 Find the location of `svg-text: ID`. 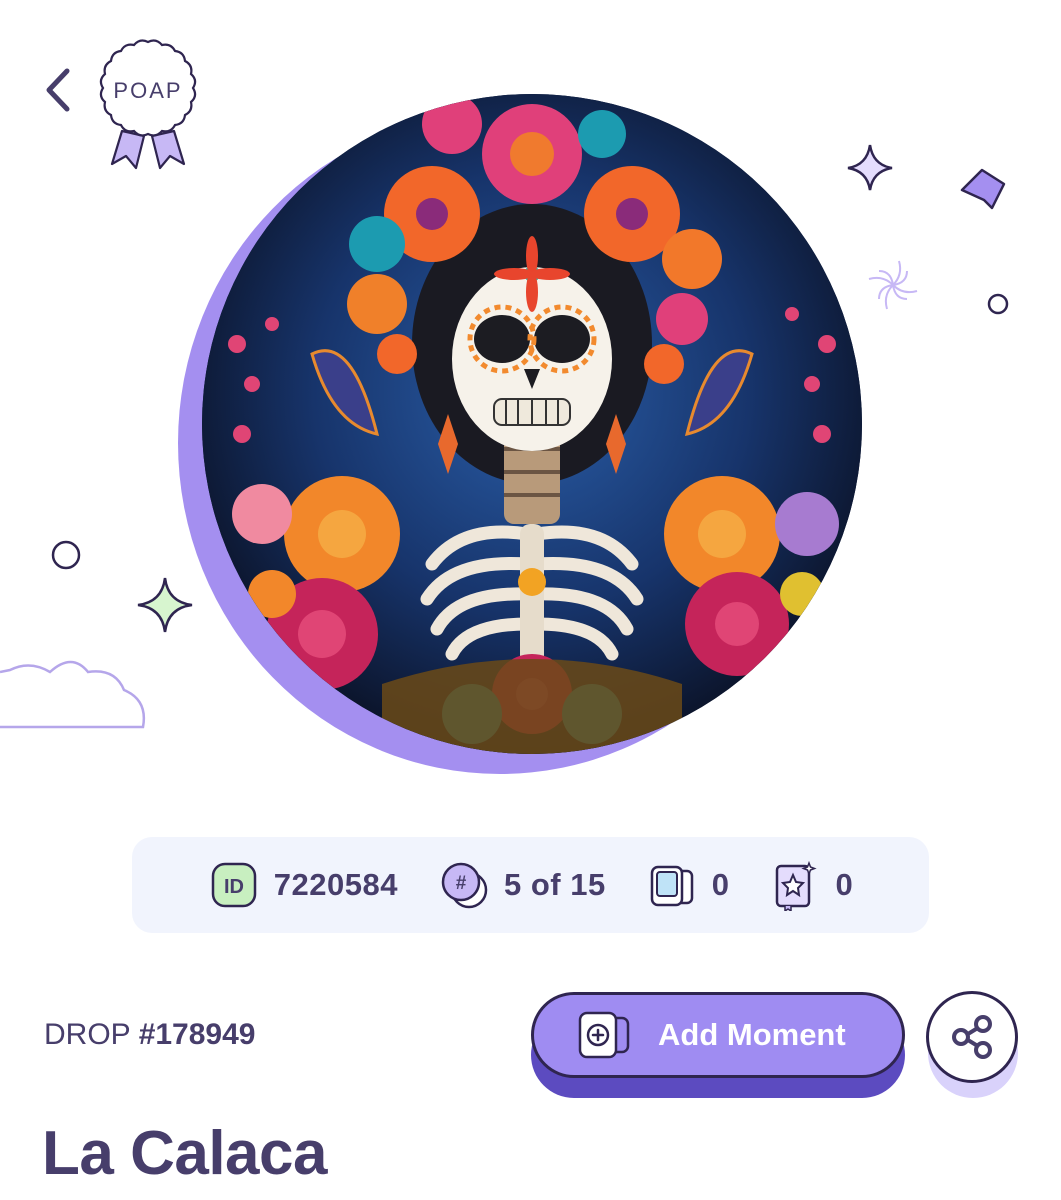

svg-text: ID is located at coordinates (234, 887).